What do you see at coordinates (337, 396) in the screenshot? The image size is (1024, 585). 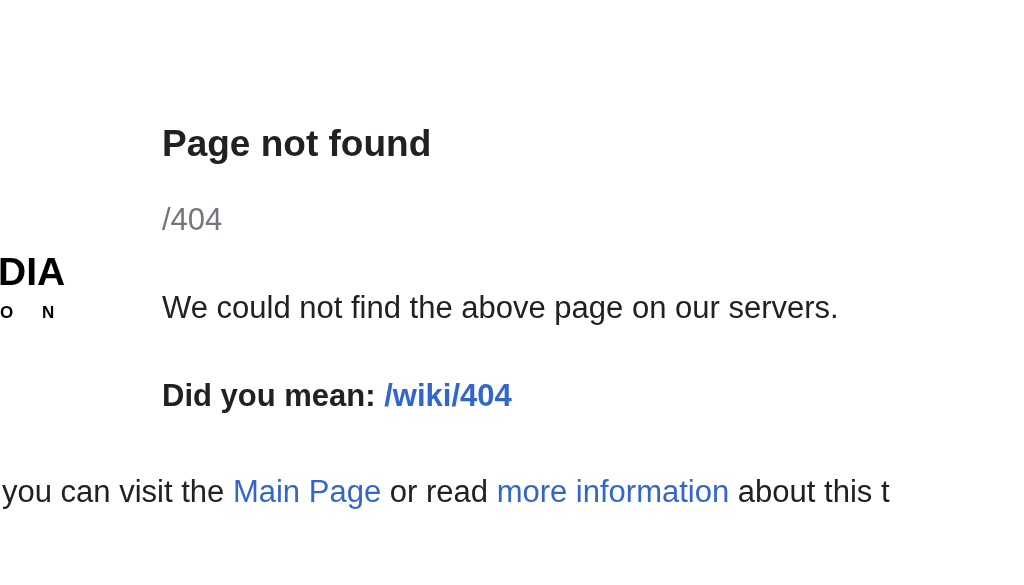 I see `suggestion-text: Did you mean: /wiki/404` at bounding box center [337, 396].